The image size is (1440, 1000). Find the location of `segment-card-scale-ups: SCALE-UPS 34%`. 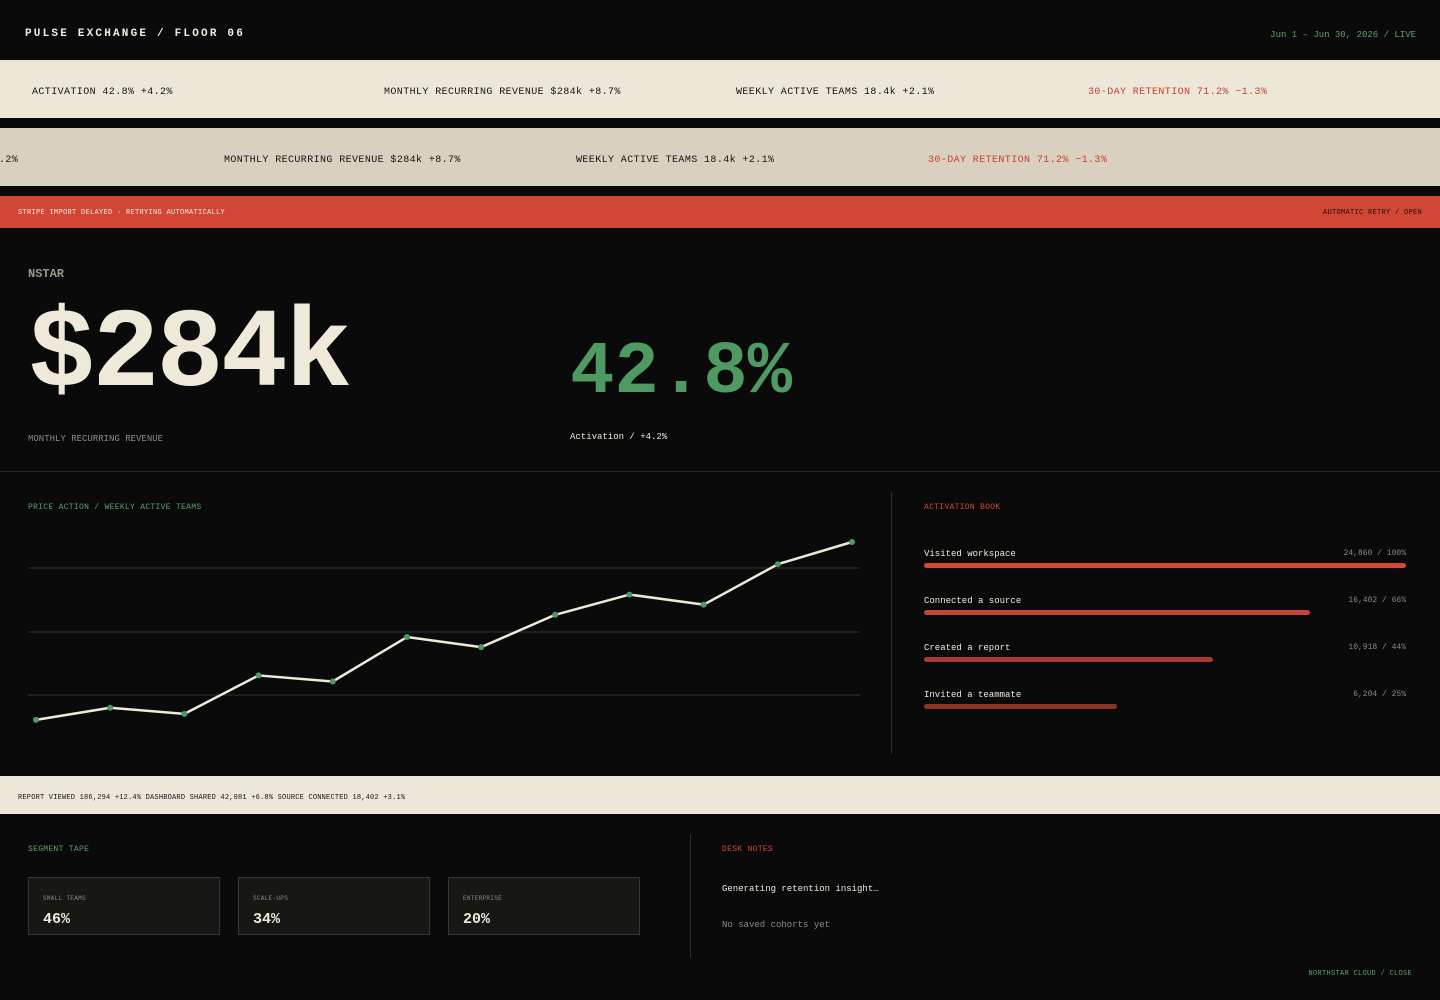

segment-card-scale-ups: SCALE-UPS 34% is located at coordinates (334, 906).